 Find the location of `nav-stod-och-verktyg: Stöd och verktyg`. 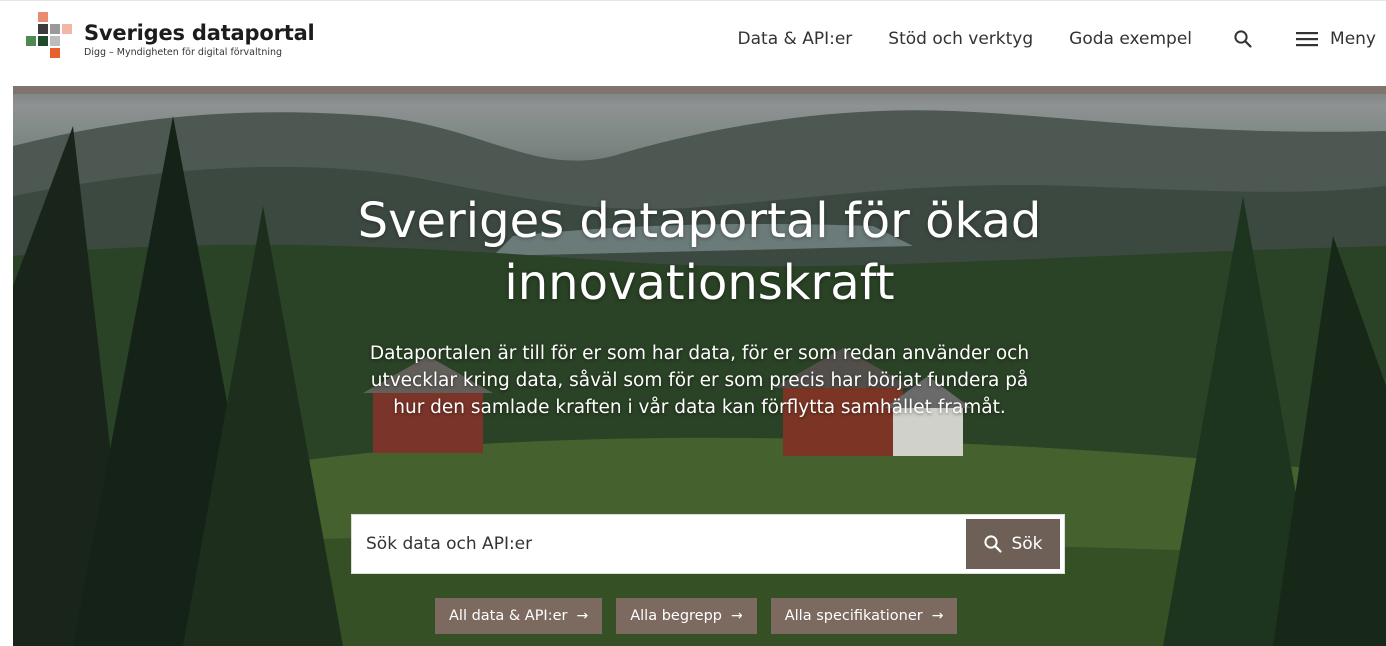

nav-stod-och-verktyg: Stöd och verktyg is located at coordinates (960, 39).